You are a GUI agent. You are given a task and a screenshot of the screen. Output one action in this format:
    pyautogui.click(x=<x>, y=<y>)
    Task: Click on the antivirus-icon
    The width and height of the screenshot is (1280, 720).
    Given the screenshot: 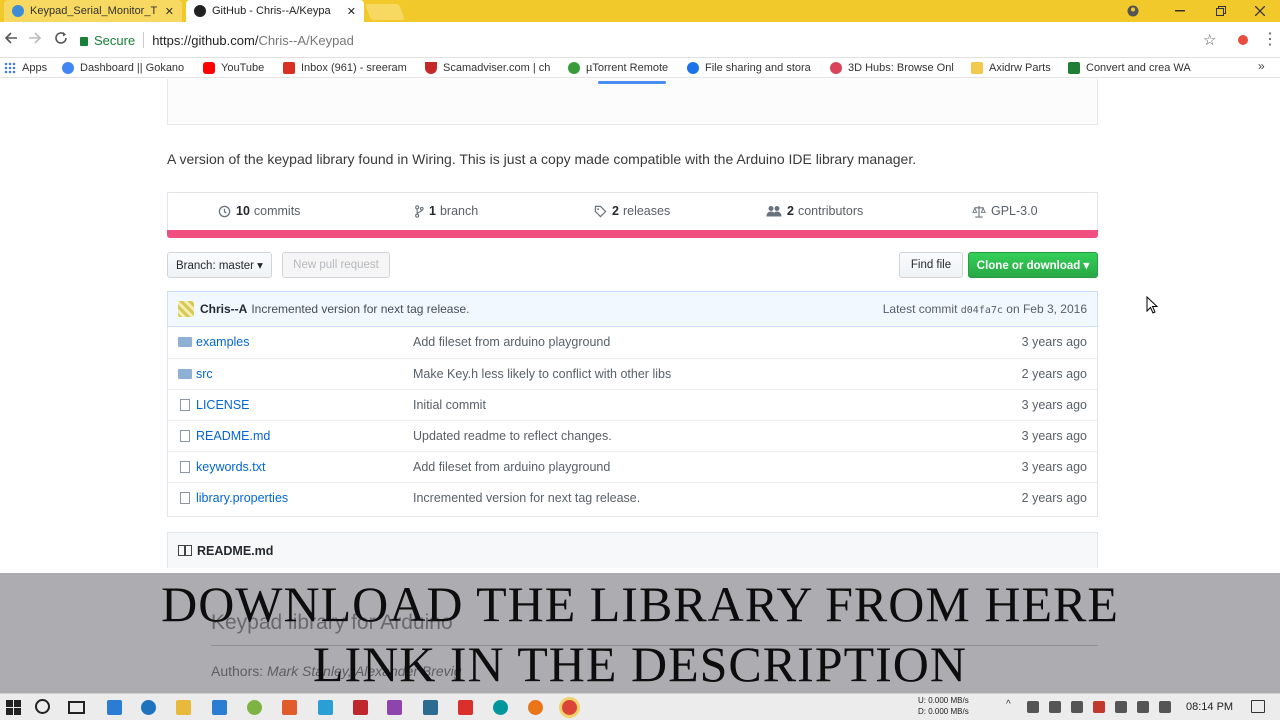 What is the action you would take?
    pyautogui.click(x=1099, y=707)
    